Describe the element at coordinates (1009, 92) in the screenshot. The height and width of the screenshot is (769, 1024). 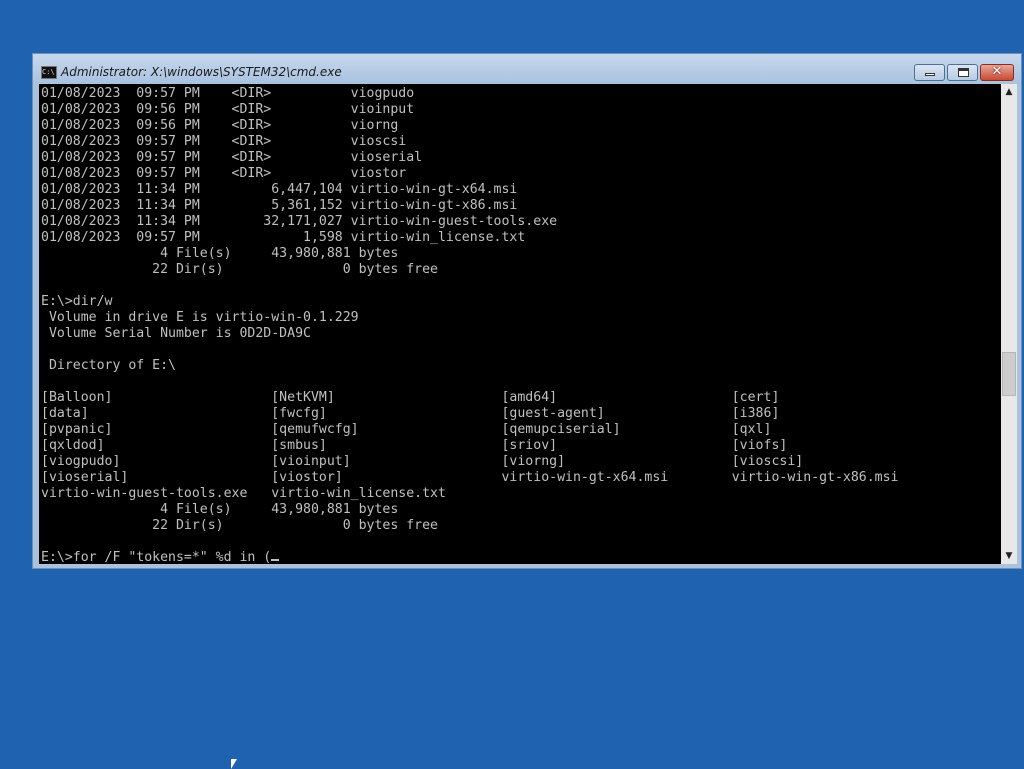
I see `scroll-up-arrow-icon: ▲` at that location.